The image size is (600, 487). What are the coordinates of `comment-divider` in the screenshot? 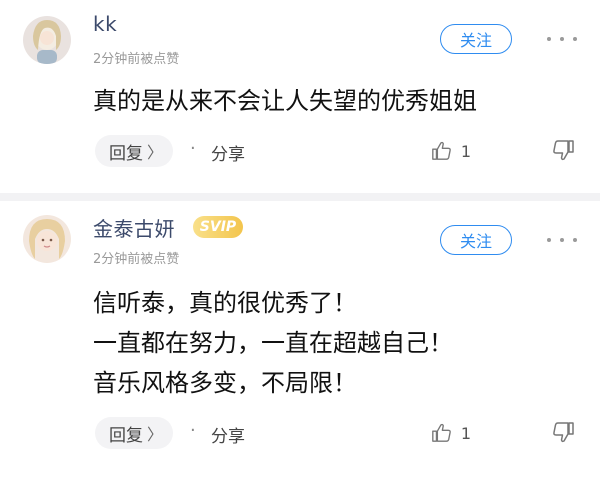 It's located at (300, 197).